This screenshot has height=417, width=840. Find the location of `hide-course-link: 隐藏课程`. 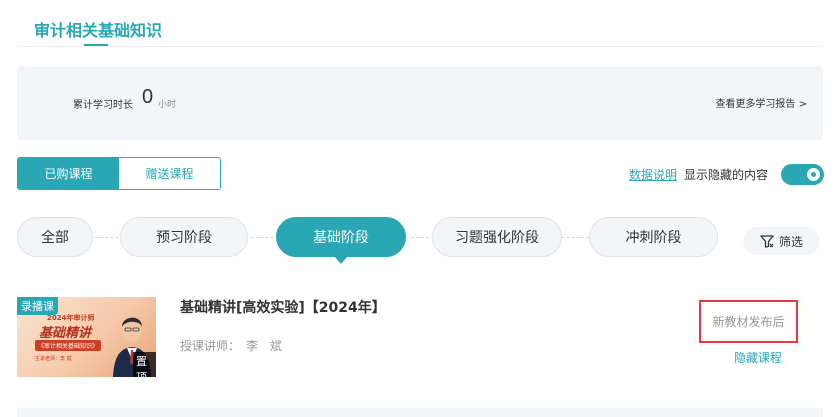

hide-course-link: 隐藏课程 is located at coordinates (758, 357).